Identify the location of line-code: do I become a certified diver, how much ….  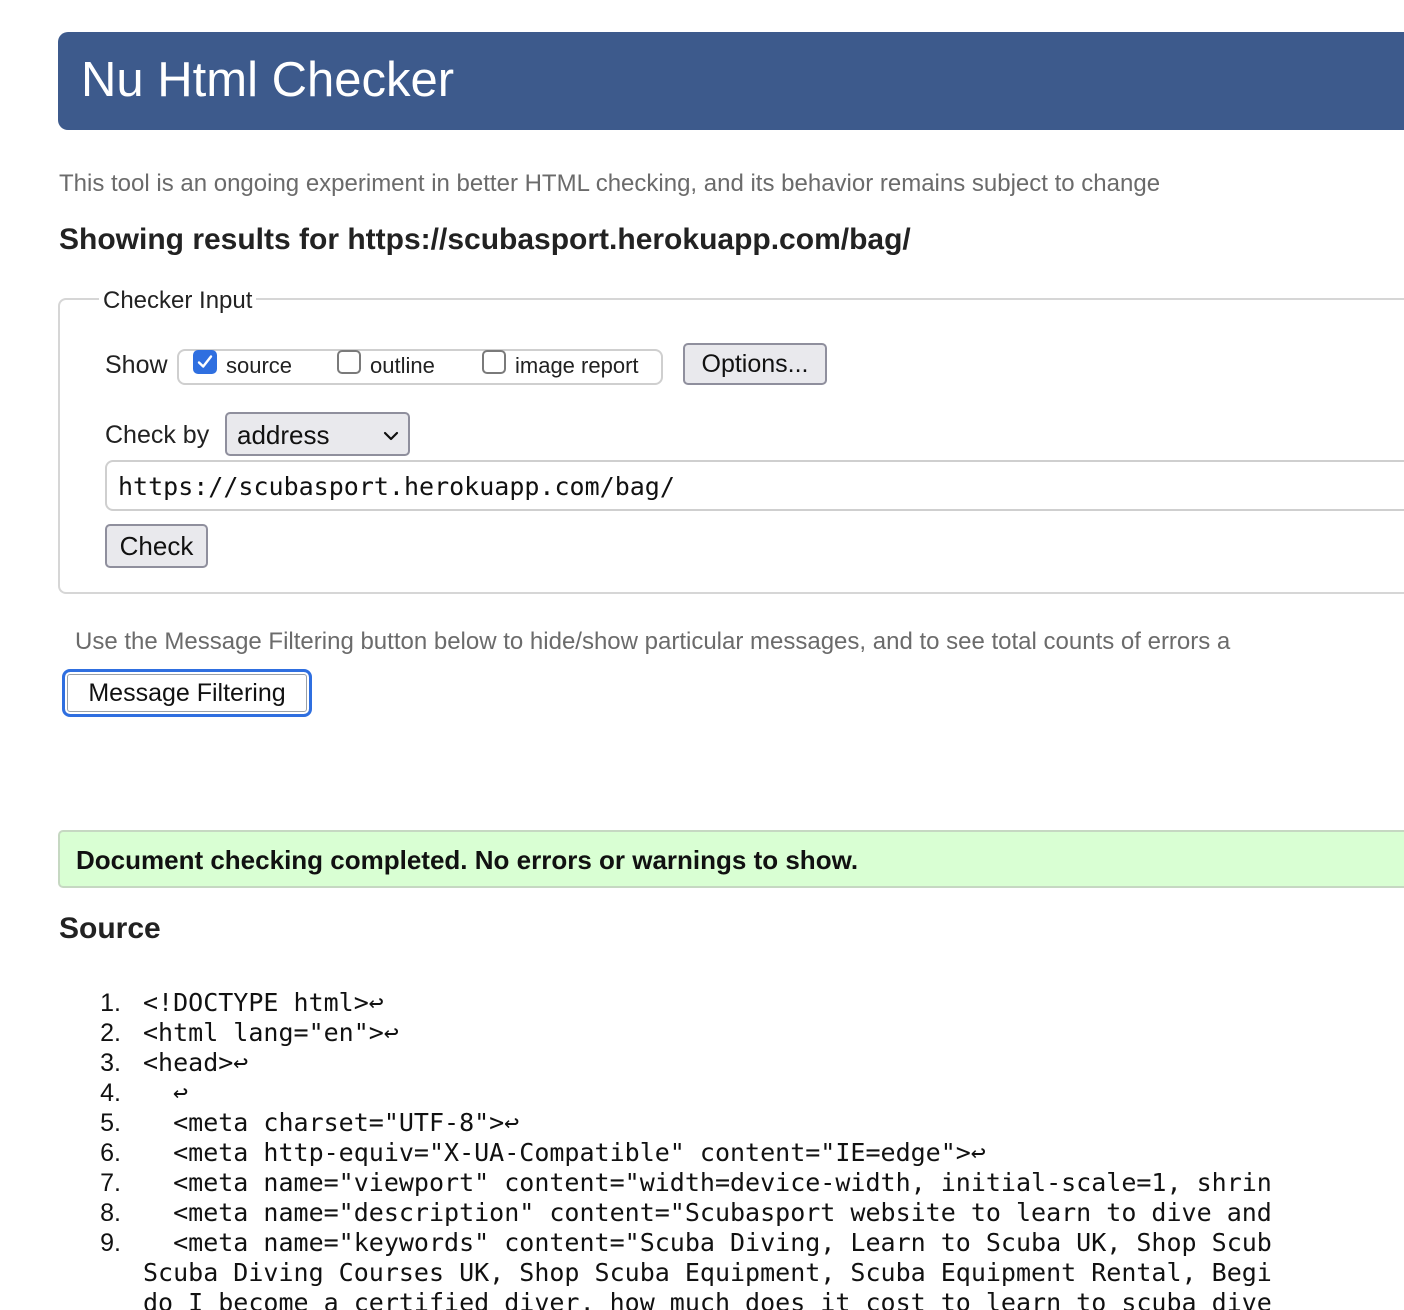
(707, 1299).